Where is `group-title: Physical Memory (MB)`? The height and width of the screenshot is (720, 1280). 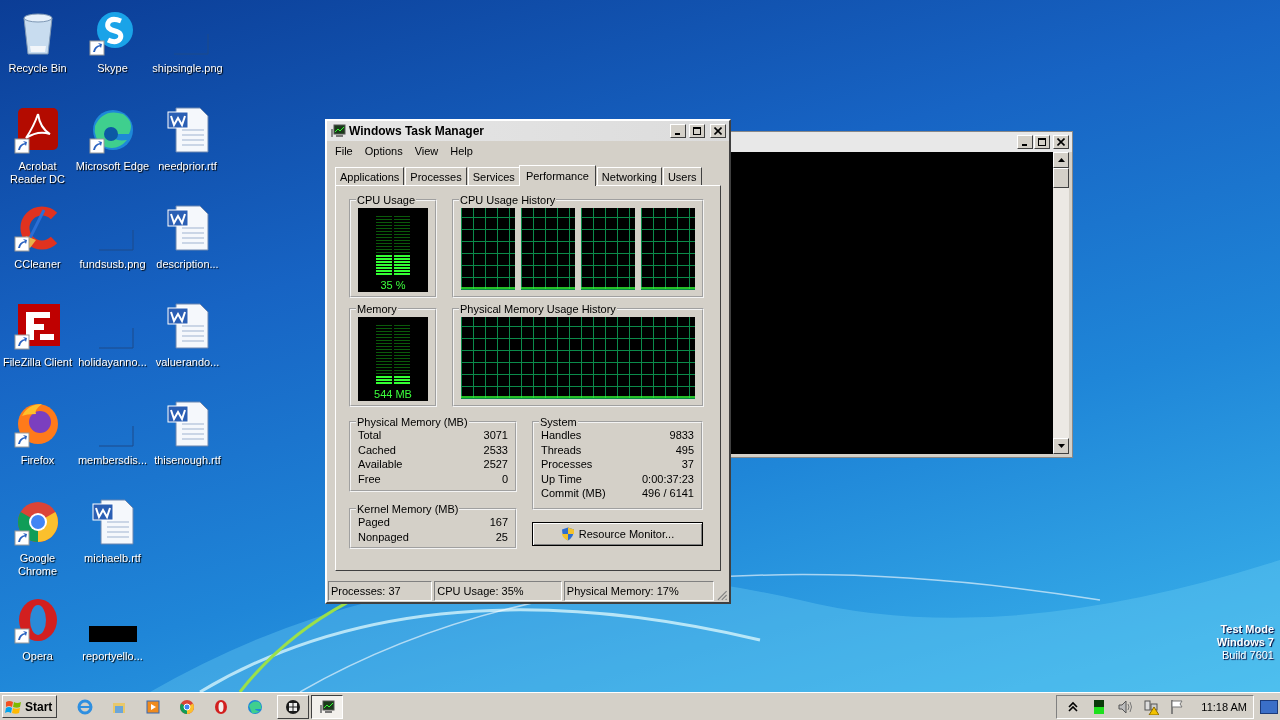 group-title: Physical Memory (MB) is located at coordinates (412, 422).